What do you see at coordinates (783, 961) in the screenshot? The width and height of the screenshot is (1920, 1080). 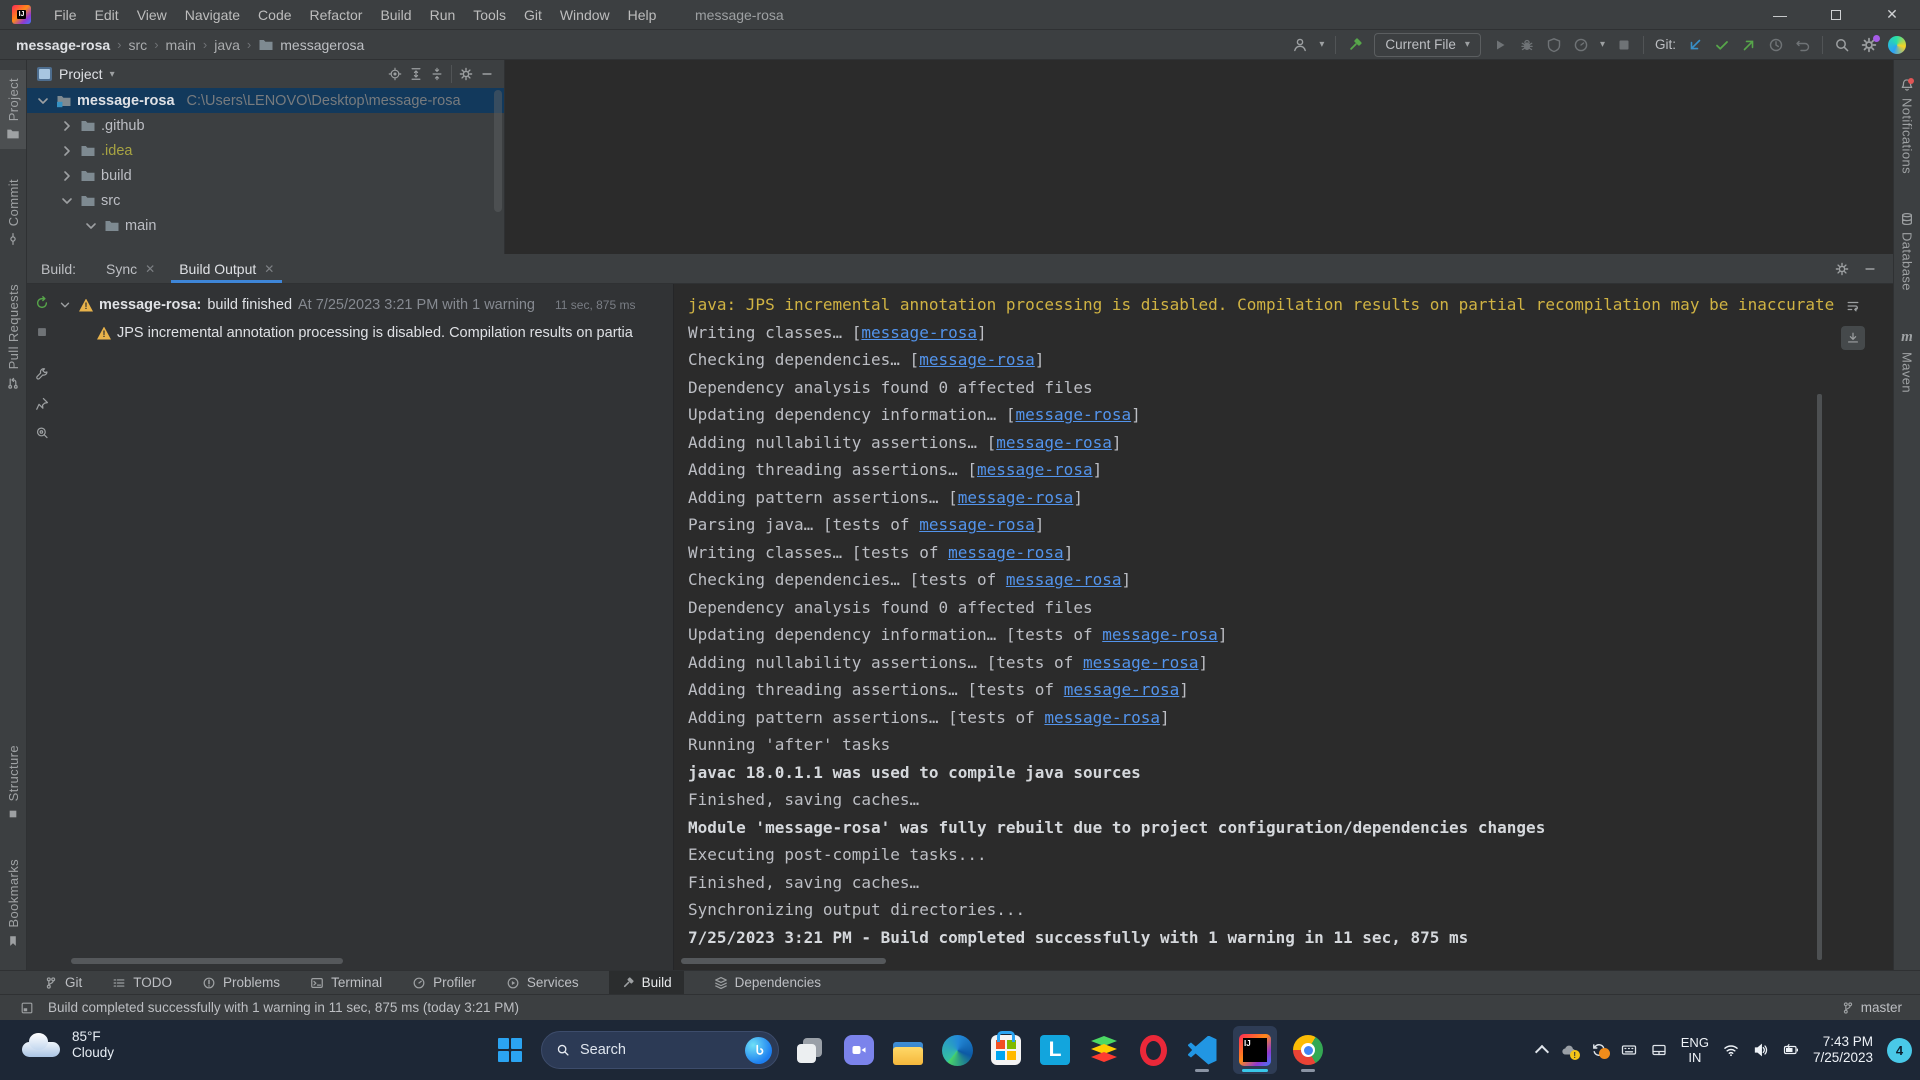 I see `console-hscrollbar` at bounding box center [783, 961].